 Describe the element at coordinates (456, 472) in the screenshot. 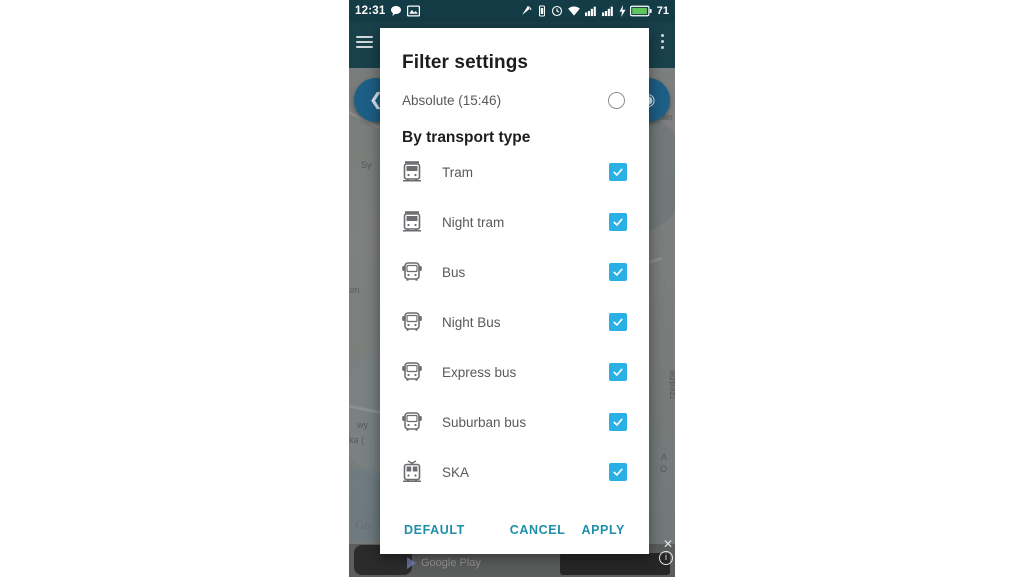

I see `transport-label: SKA` at that location.